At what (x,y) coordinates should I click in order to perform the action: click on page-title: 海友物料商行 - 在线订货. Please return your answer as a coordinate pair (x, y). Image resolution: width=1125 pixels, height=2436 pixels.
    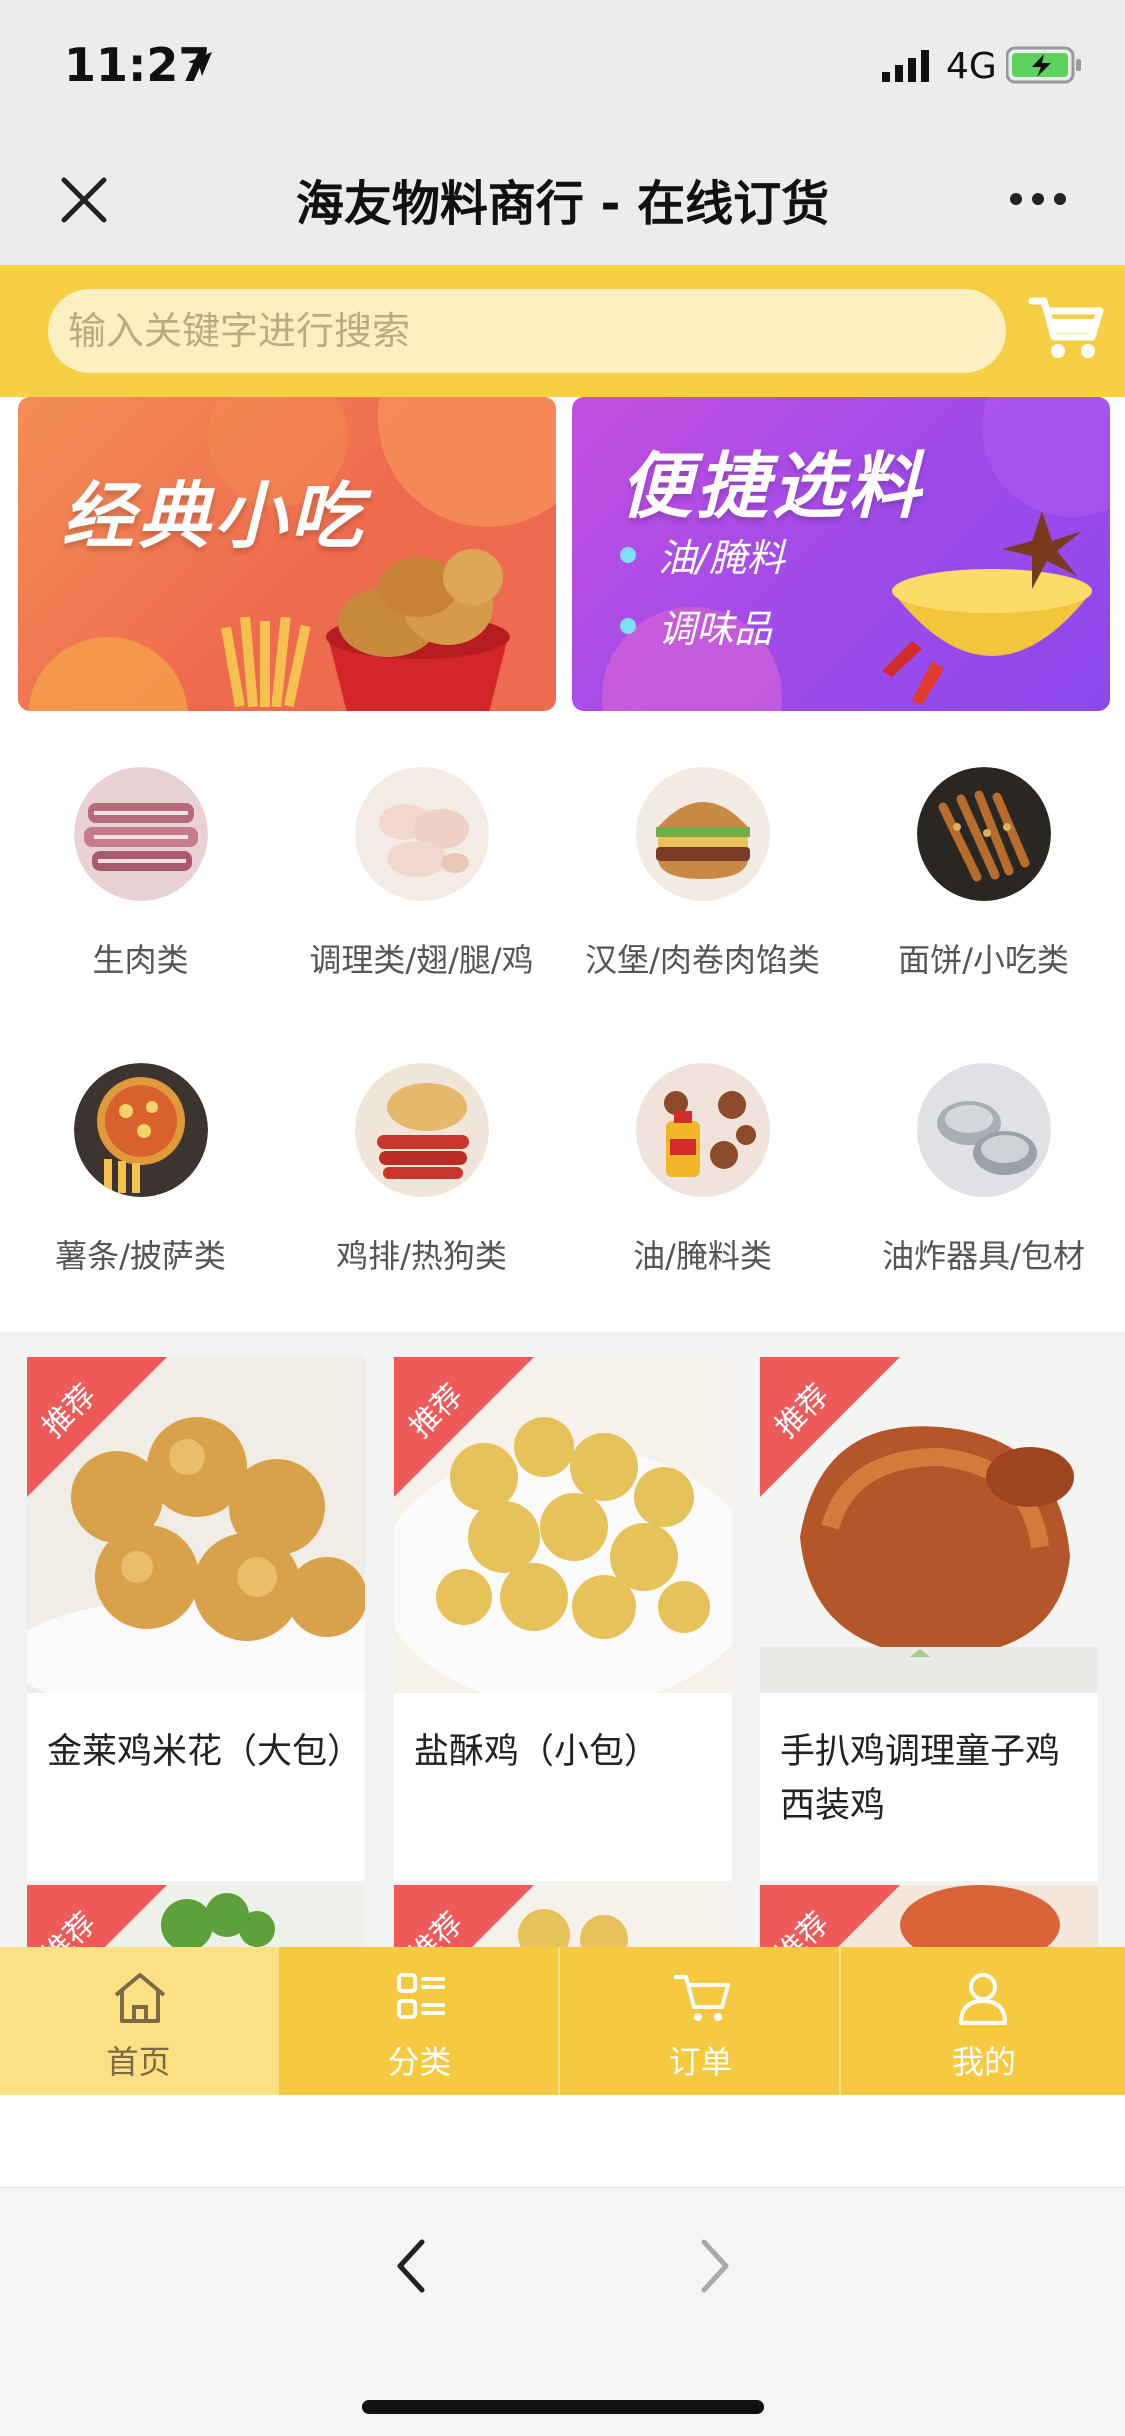
    Looking at the image, I should click on (562, 204).